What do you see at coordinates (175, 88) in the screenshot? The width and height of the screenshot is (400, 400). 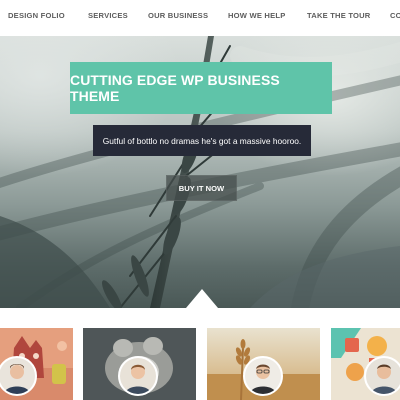 I see `hero-title: CUTTING EDGE WP BUSINESS THEME` at bounding box center [175, 88].